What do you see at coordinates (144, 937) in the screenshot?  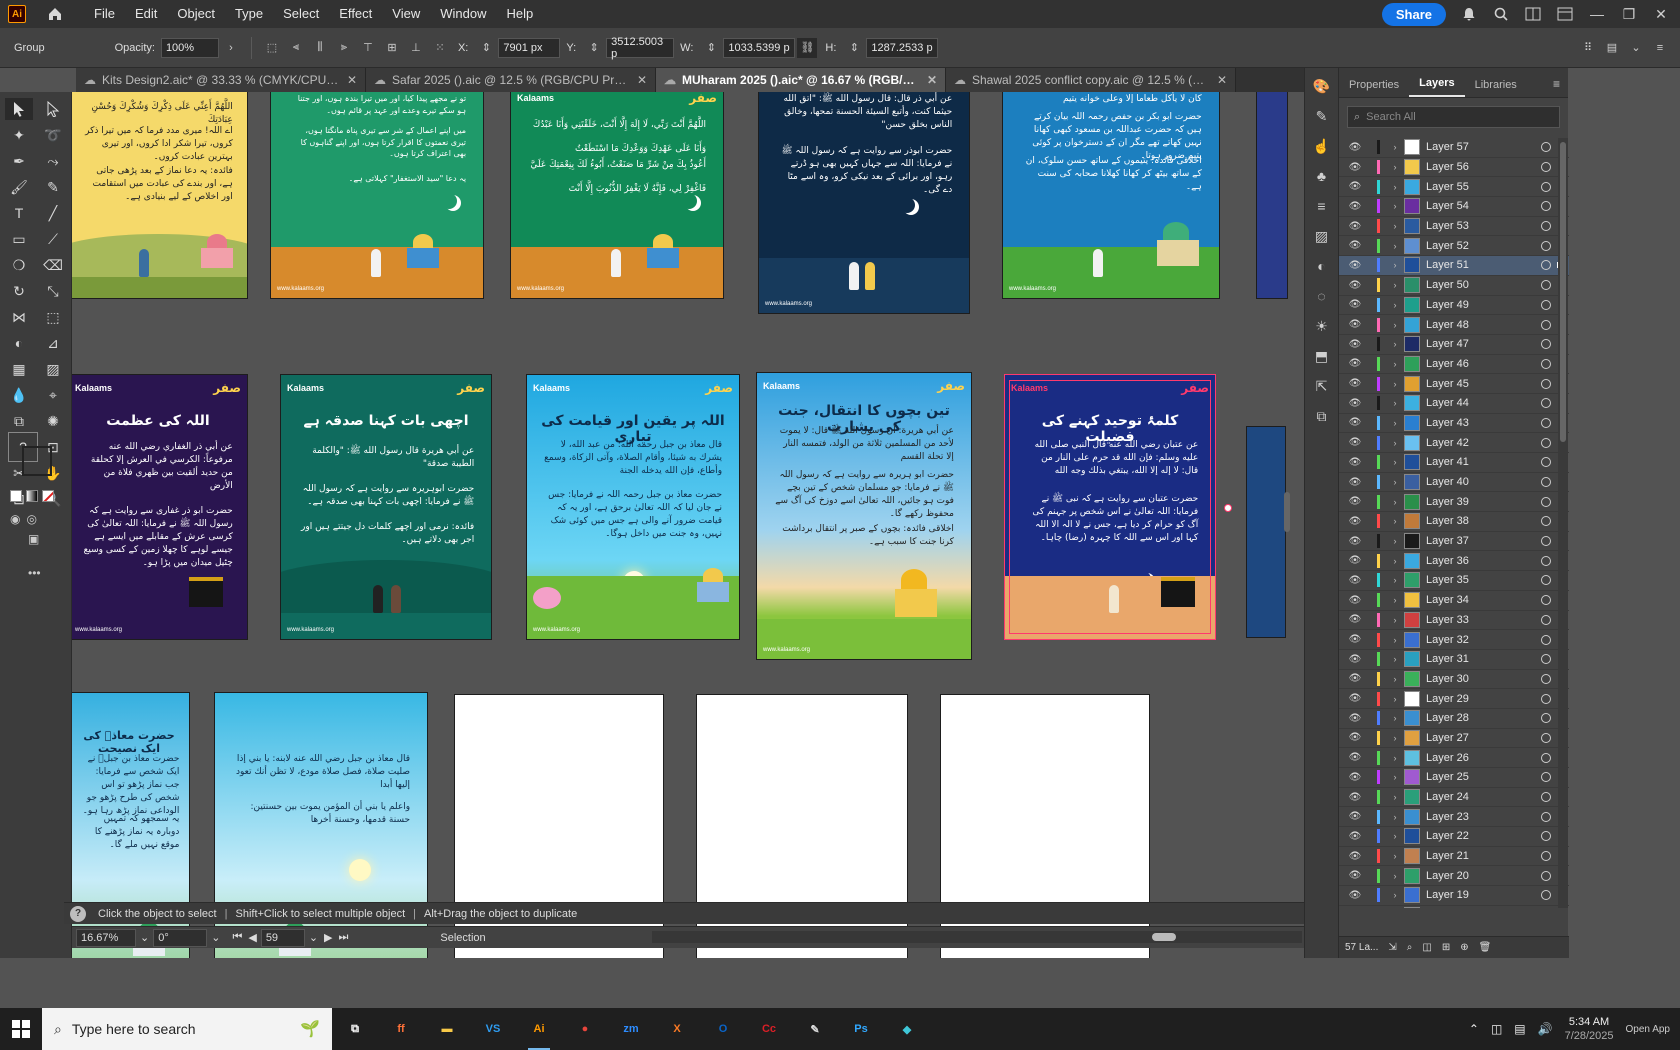 I see `zoom-dropdown-icon: ⌄` at bounding box center [144, 937].